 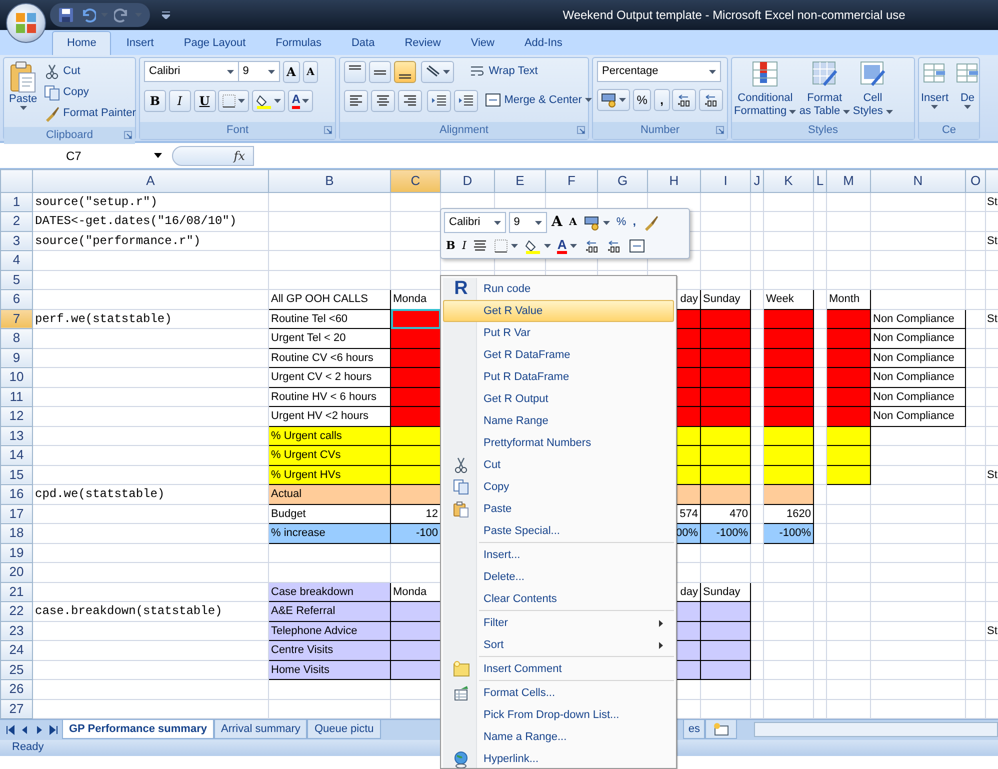 I want to click on ribbon-tab: Review, so click(x=423, y=42).